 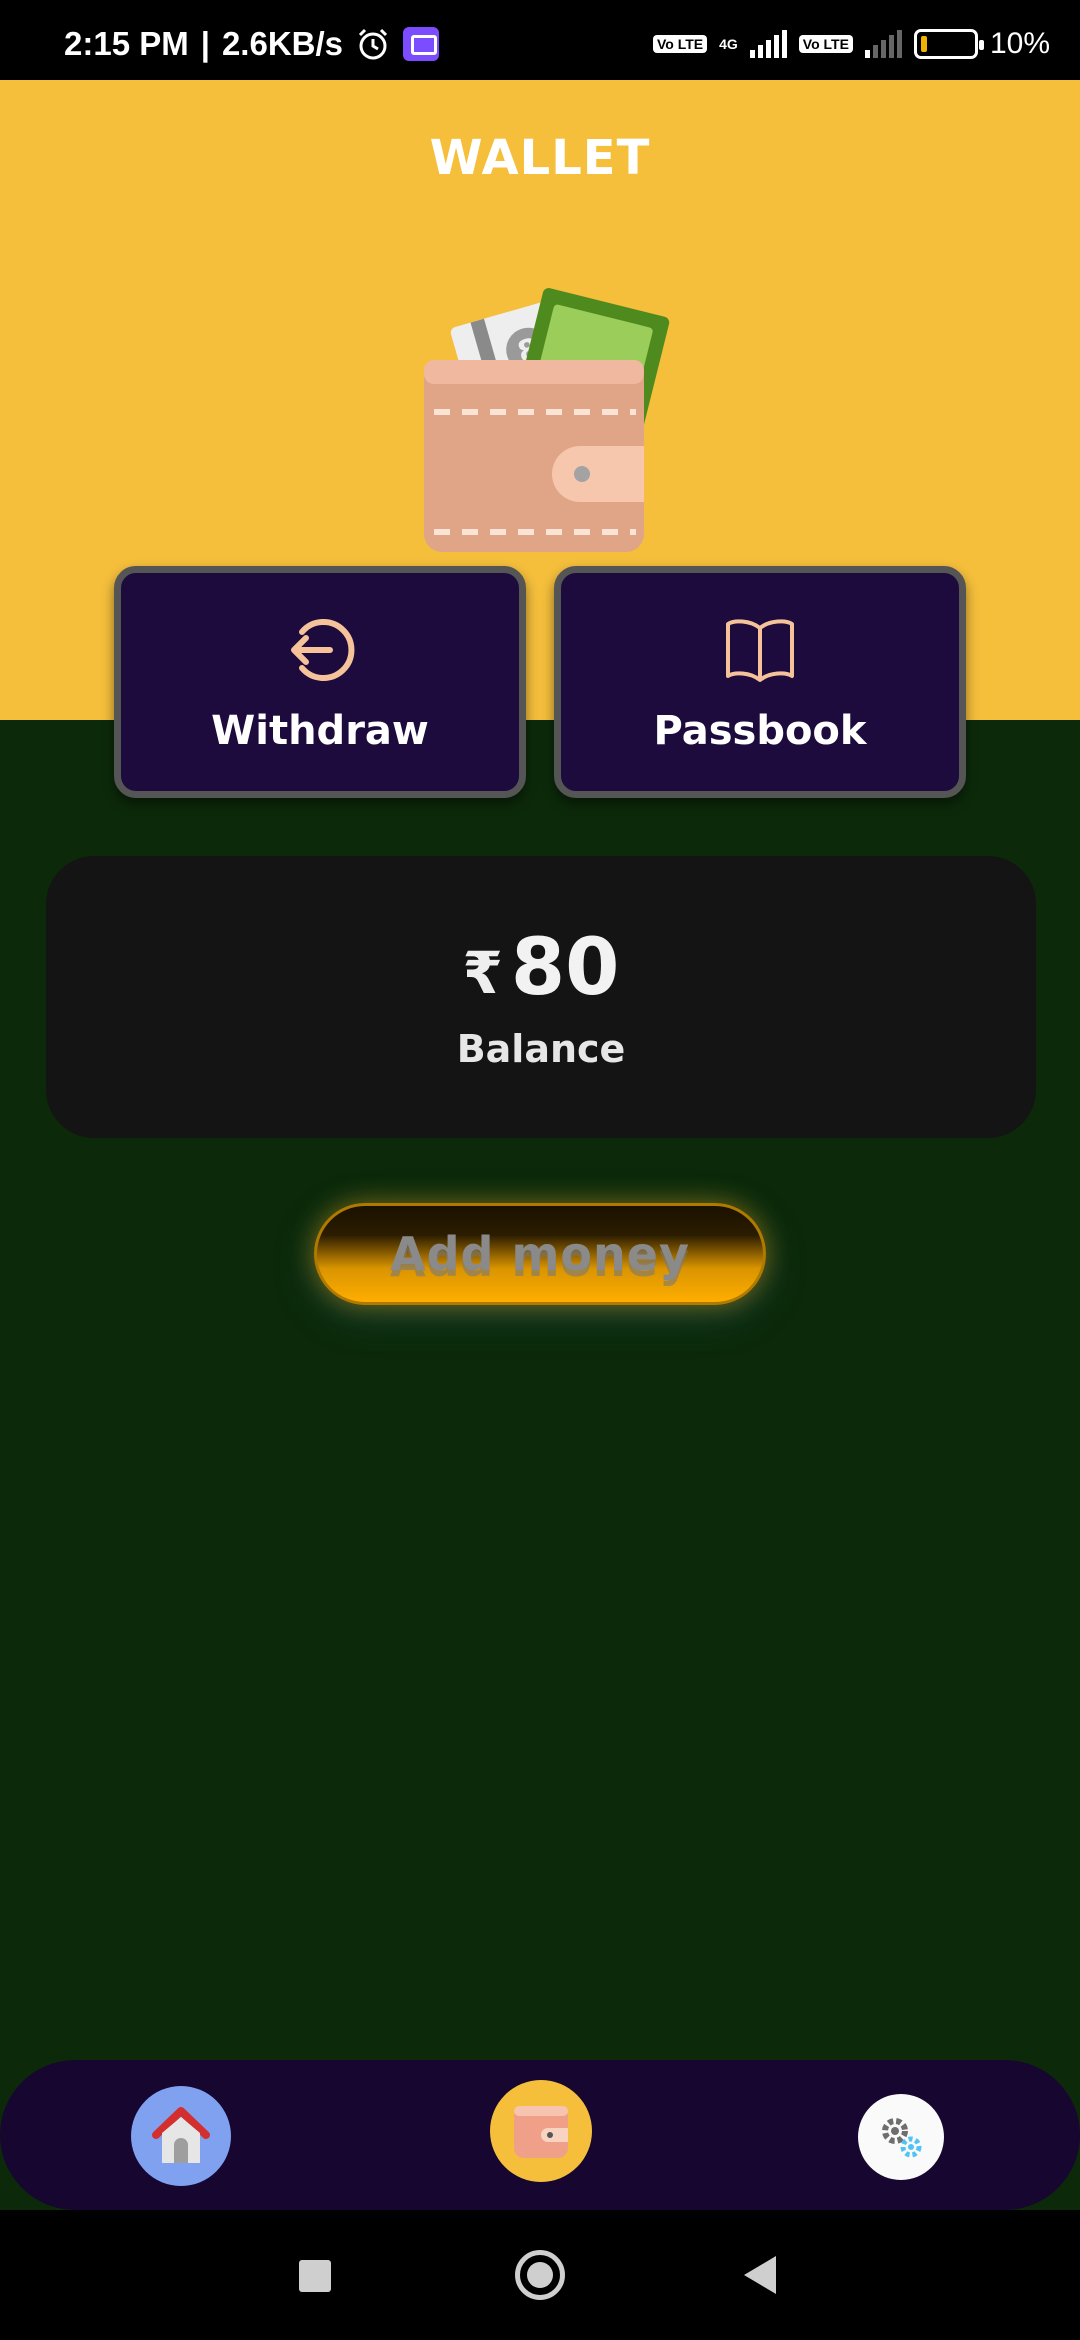 I want to click on page-title: WALLET, so click(x=540, y=158).